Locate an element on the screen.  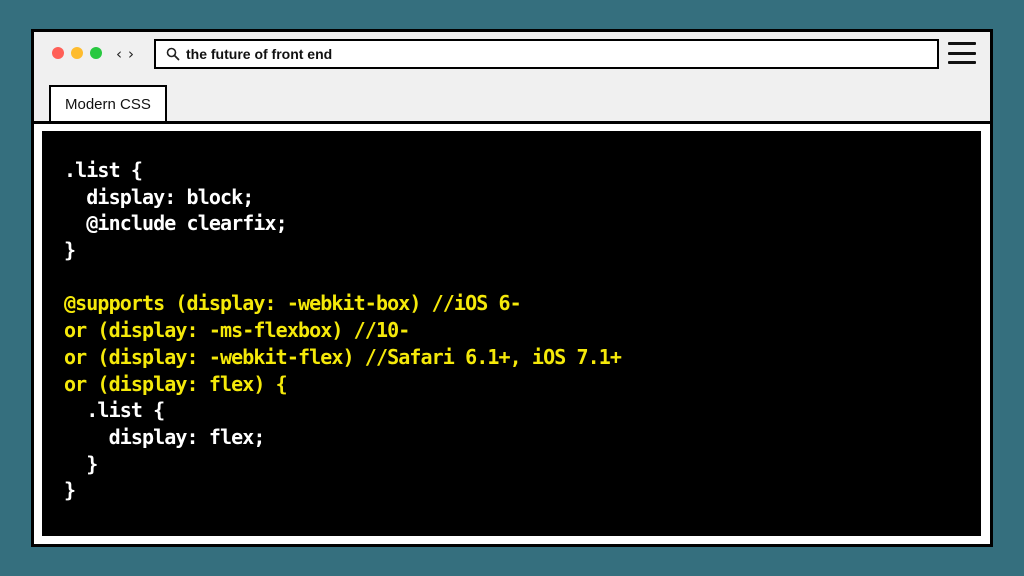
menu-bar-top is located at coordinates (962, 43).